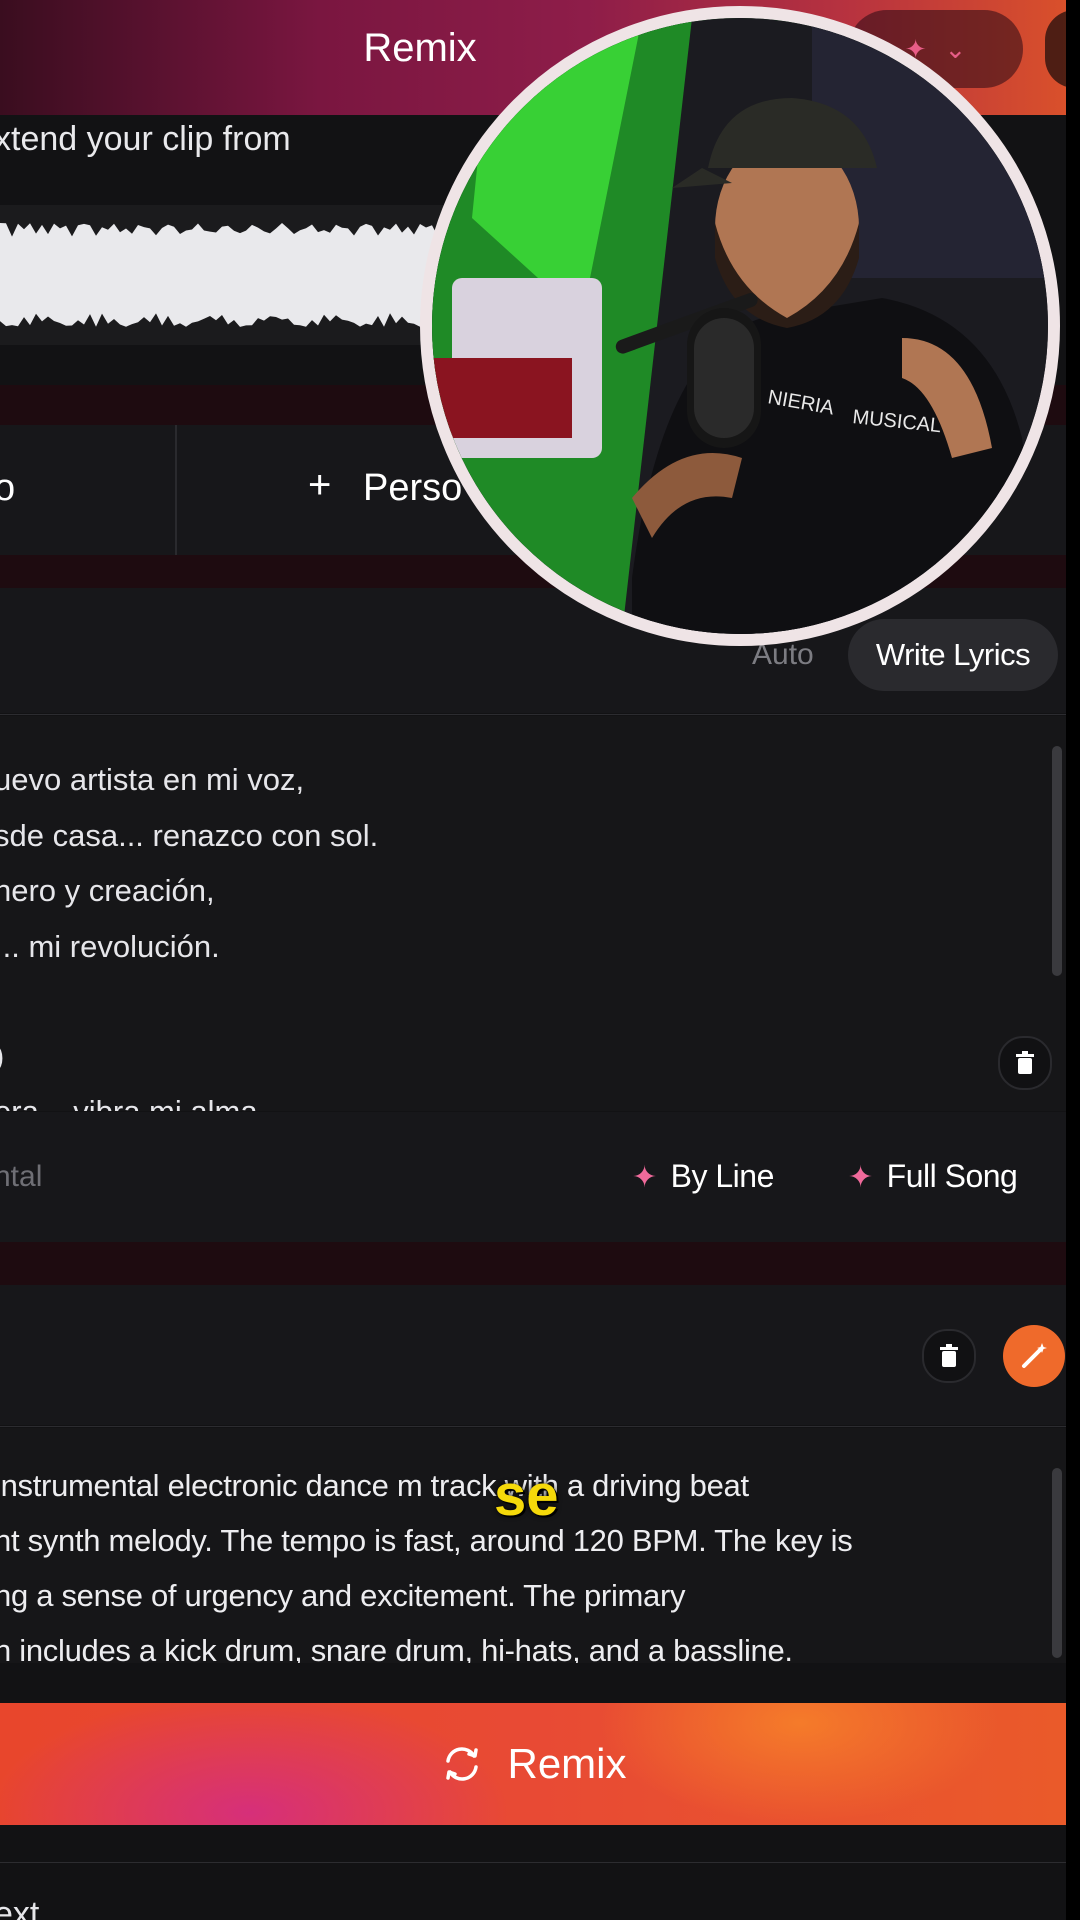 The width and height of the screenshot is (1080, 1920). I want to click on full-song-label: Full Song, so click(952, 1176).